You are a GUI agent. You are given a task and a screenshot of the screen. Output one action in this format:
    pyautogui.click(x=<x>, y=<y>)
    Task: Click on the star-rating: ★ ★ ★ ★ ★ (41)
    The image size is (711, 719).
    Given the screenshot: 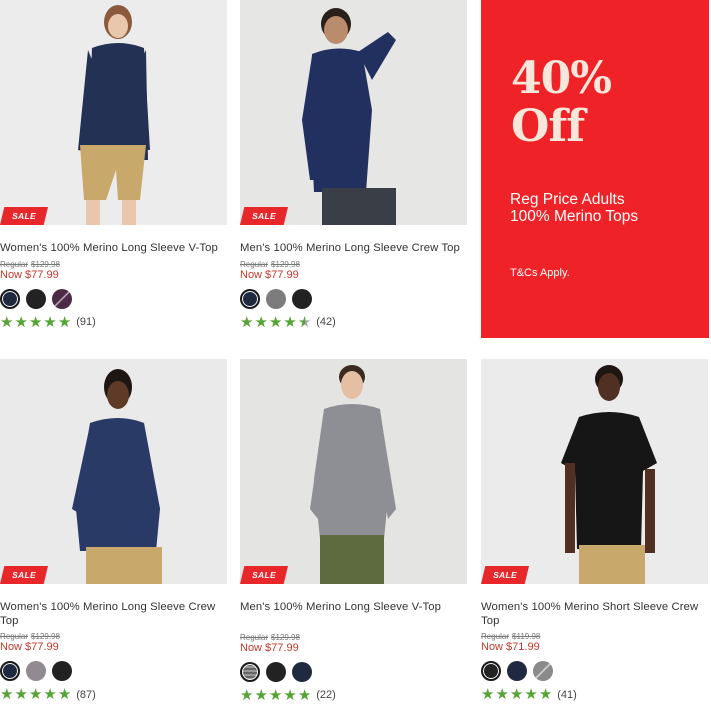 What is the action you would take?
    pyautogui.click(x=594, y=694)
    